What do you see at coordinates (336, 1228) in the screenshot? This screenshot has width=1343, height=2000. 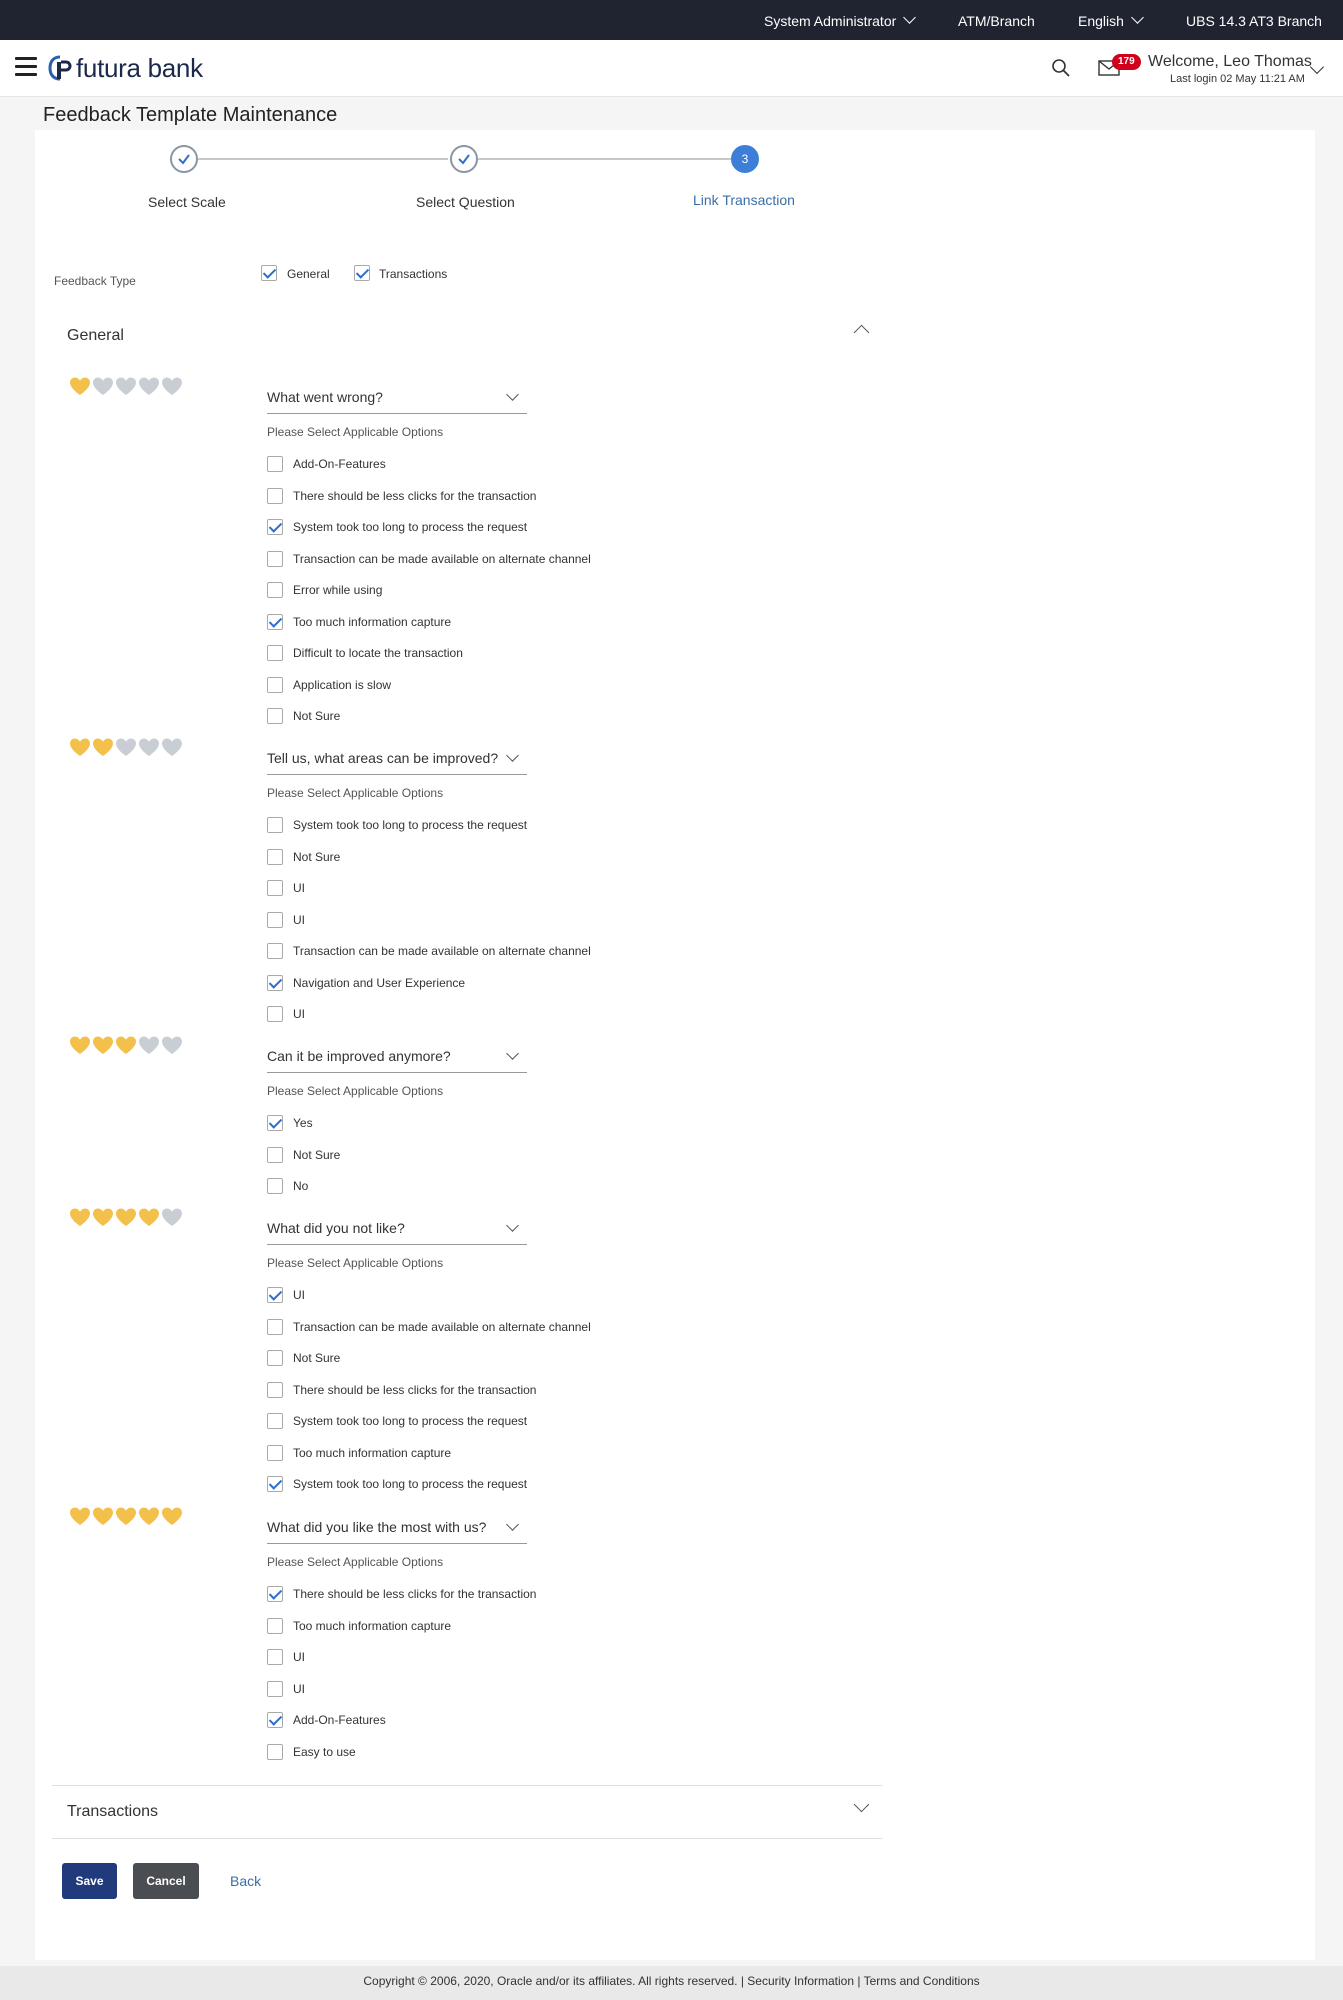 I see `question-text: What did you not like?` at bounding box center [336, 1228].